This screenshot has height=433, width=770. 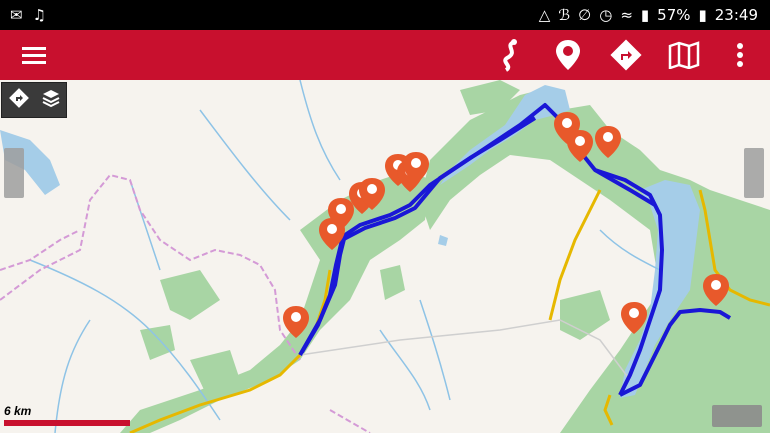 What do you see at coordinates (606, 15) in the screenshot?
I see `alarm-icon: ◷` at bounding box center [606, 15].